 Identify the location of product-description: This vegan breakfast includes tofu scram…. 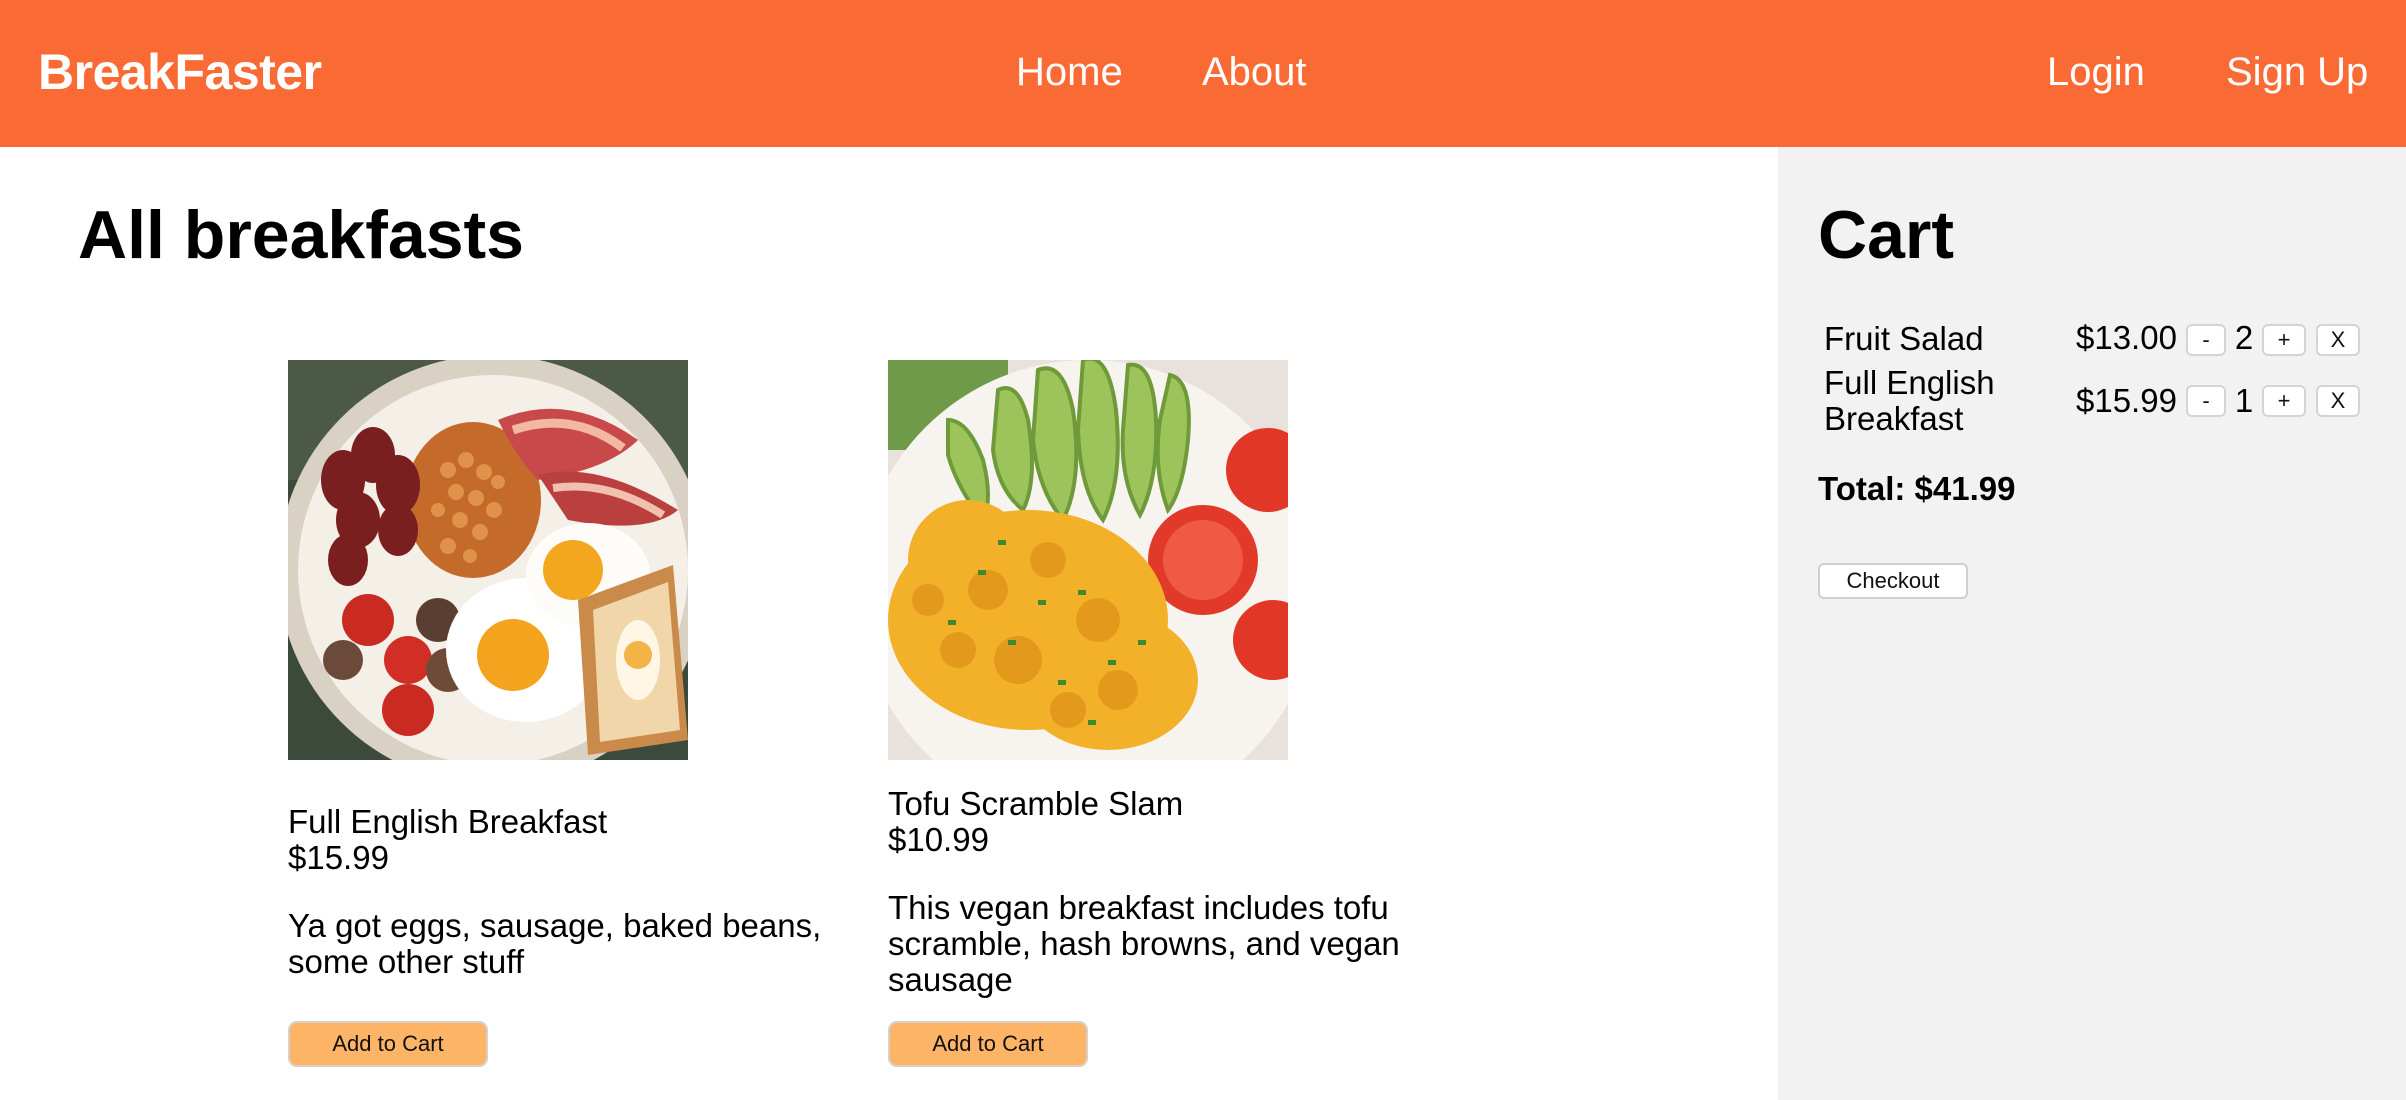
(1144, 943).